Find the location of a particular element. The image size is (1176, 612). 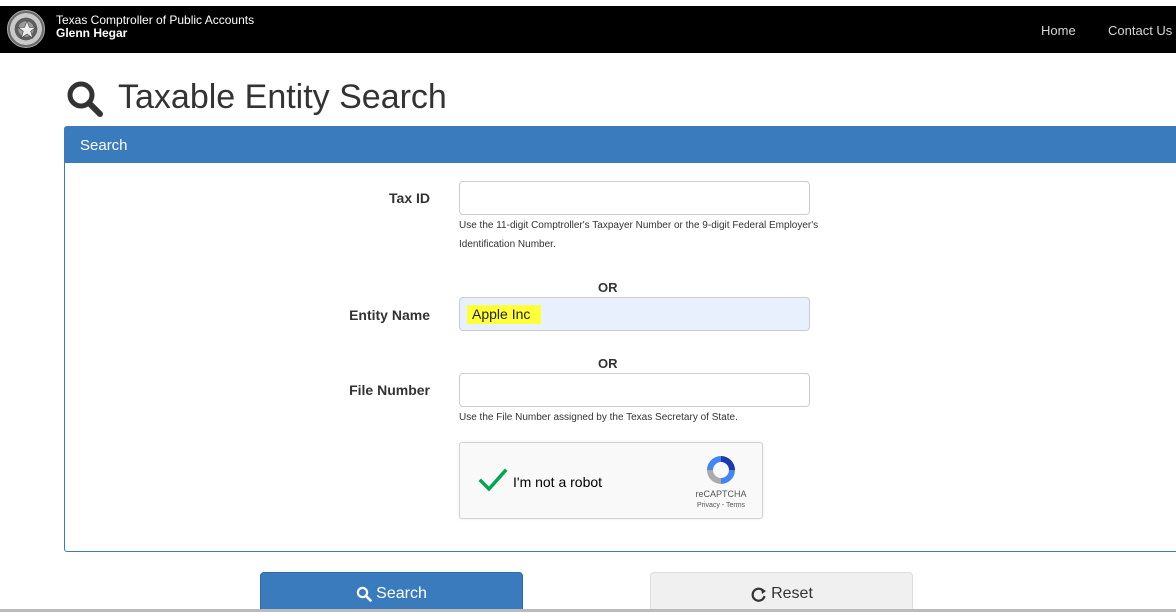

entity-name-label: Entity Name is located at coordinates (389, 315).